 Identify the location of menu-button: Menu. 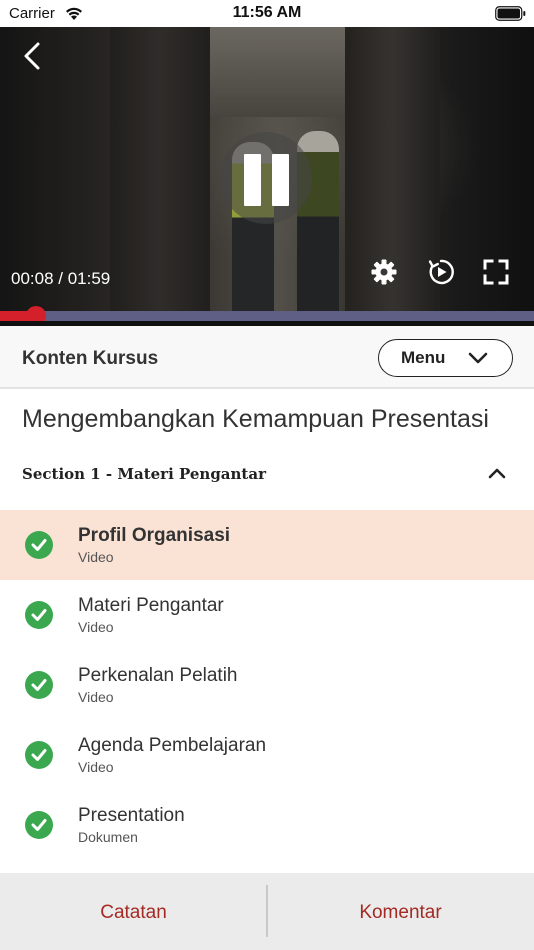
(445, 358).